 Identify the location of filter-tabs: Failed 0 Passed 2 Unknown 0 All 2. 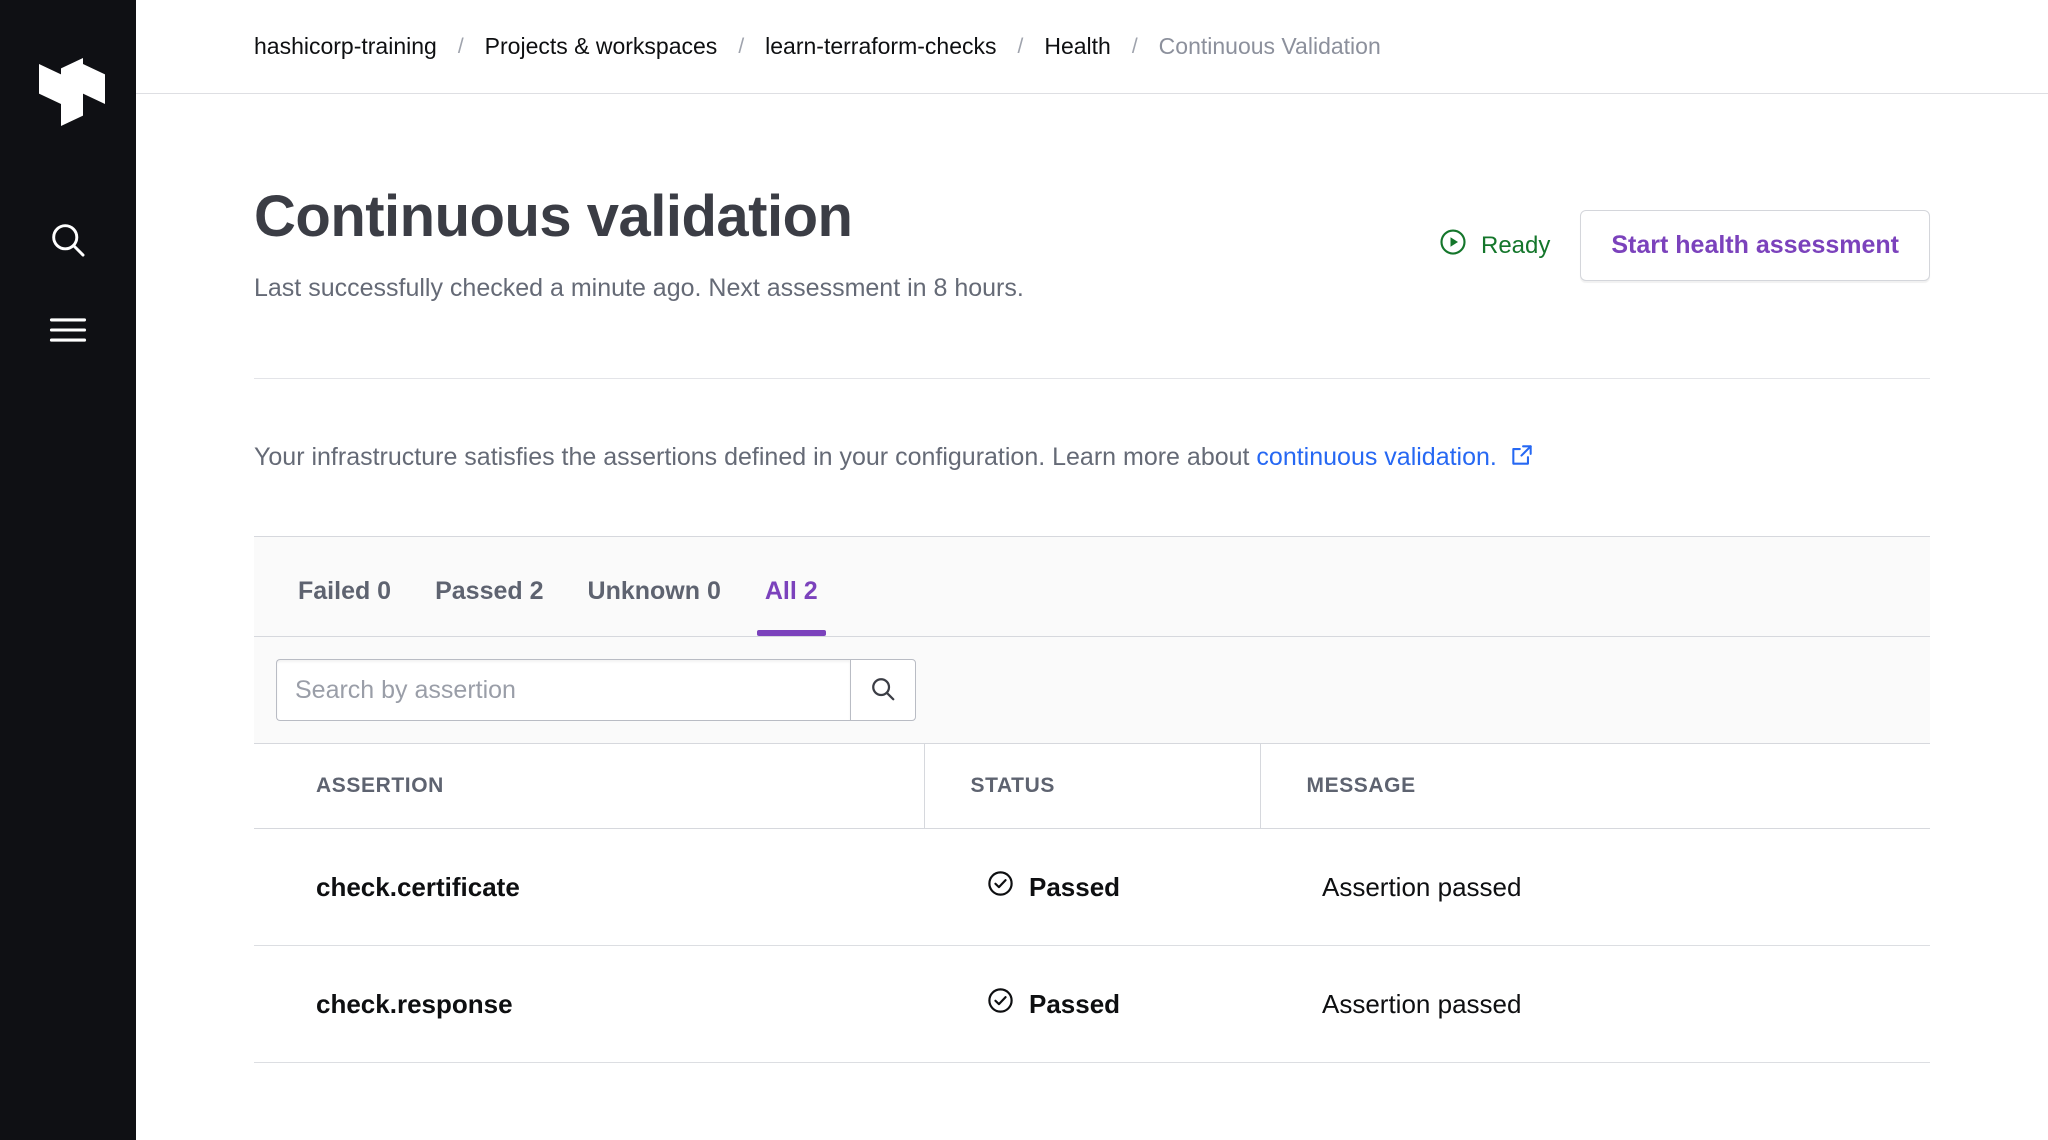
(1092, 587).